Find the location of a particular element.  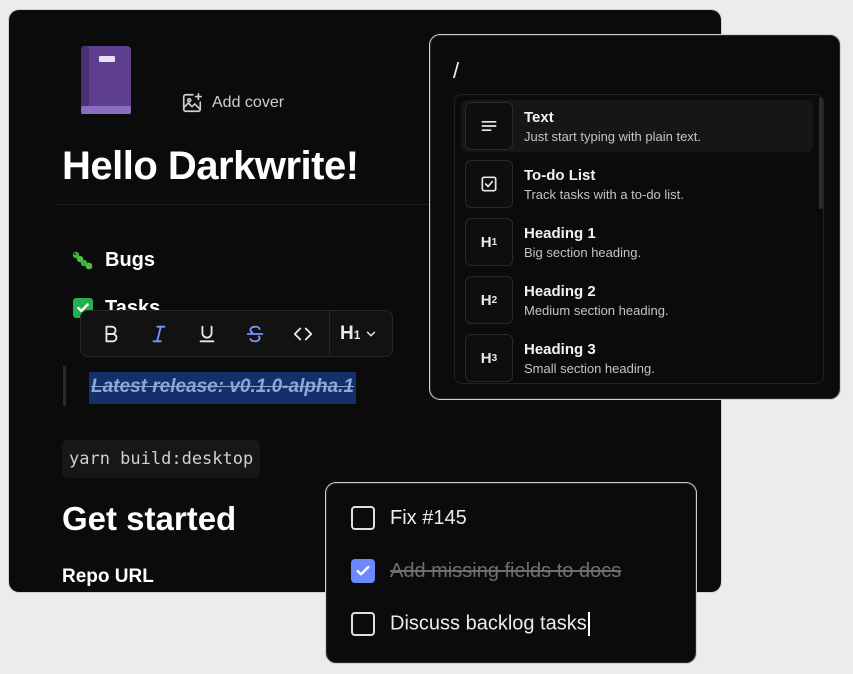

command-title: Heading 1 is located at coordinates (560, 233).